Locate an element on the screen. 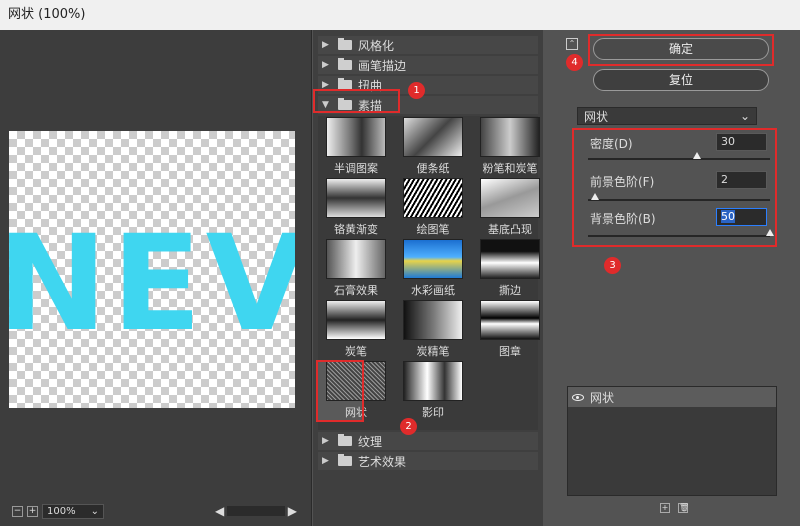 The height and width of the screenshot is (526, 800). category-bottom-1: ▶ 艺术效果 is located at coordinates (428, 461).